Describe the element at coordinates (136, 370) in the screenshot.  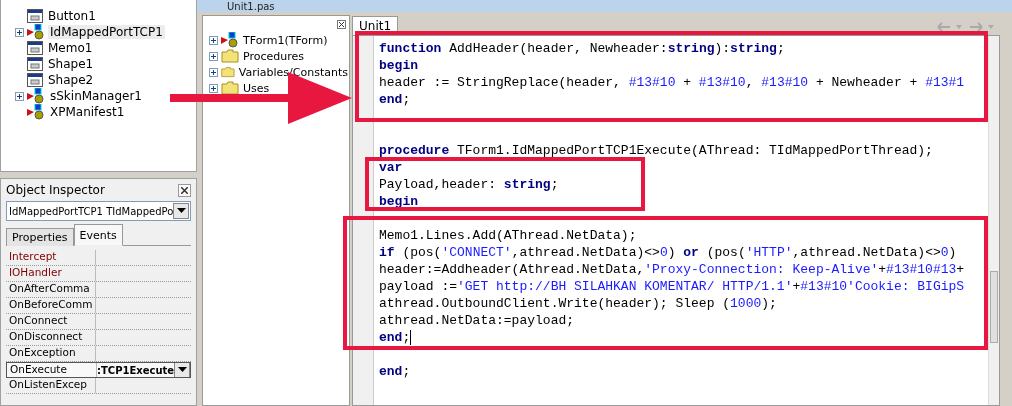
I see `property-value: :TCP1Execute` at that location.